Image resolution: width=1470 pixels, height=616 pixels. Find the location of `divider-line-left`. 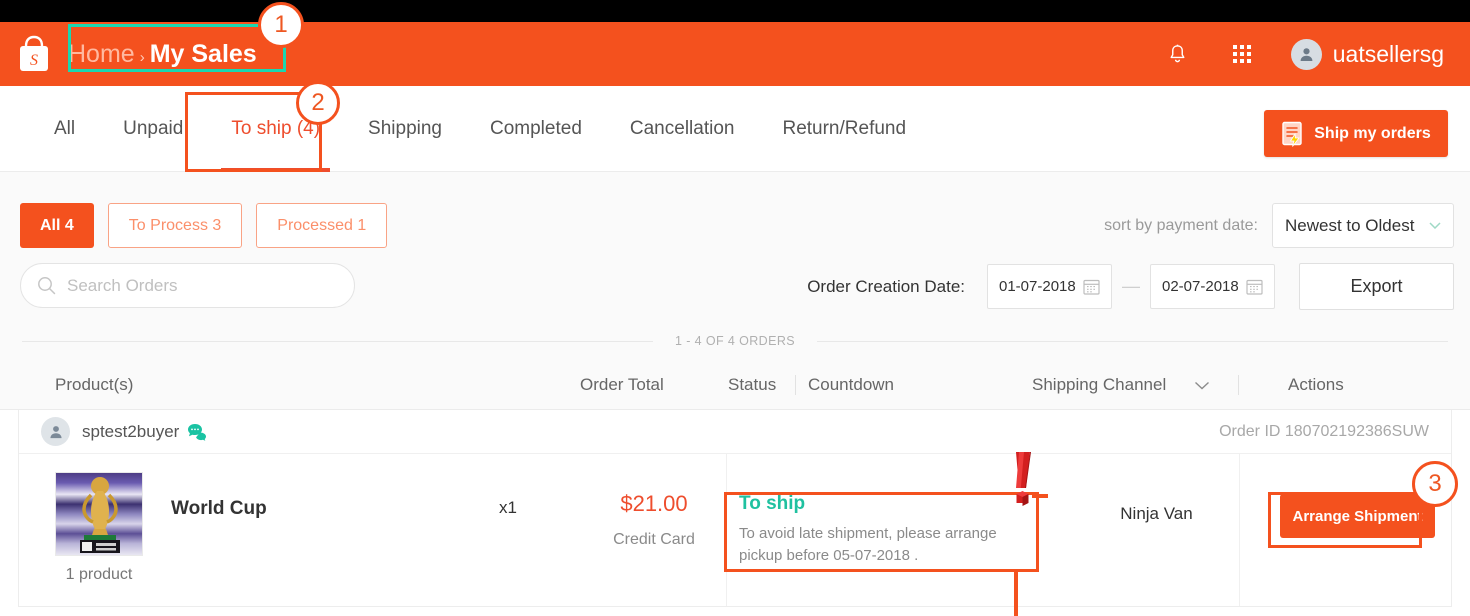

divider-line-left is located at coordinates (337, 341).